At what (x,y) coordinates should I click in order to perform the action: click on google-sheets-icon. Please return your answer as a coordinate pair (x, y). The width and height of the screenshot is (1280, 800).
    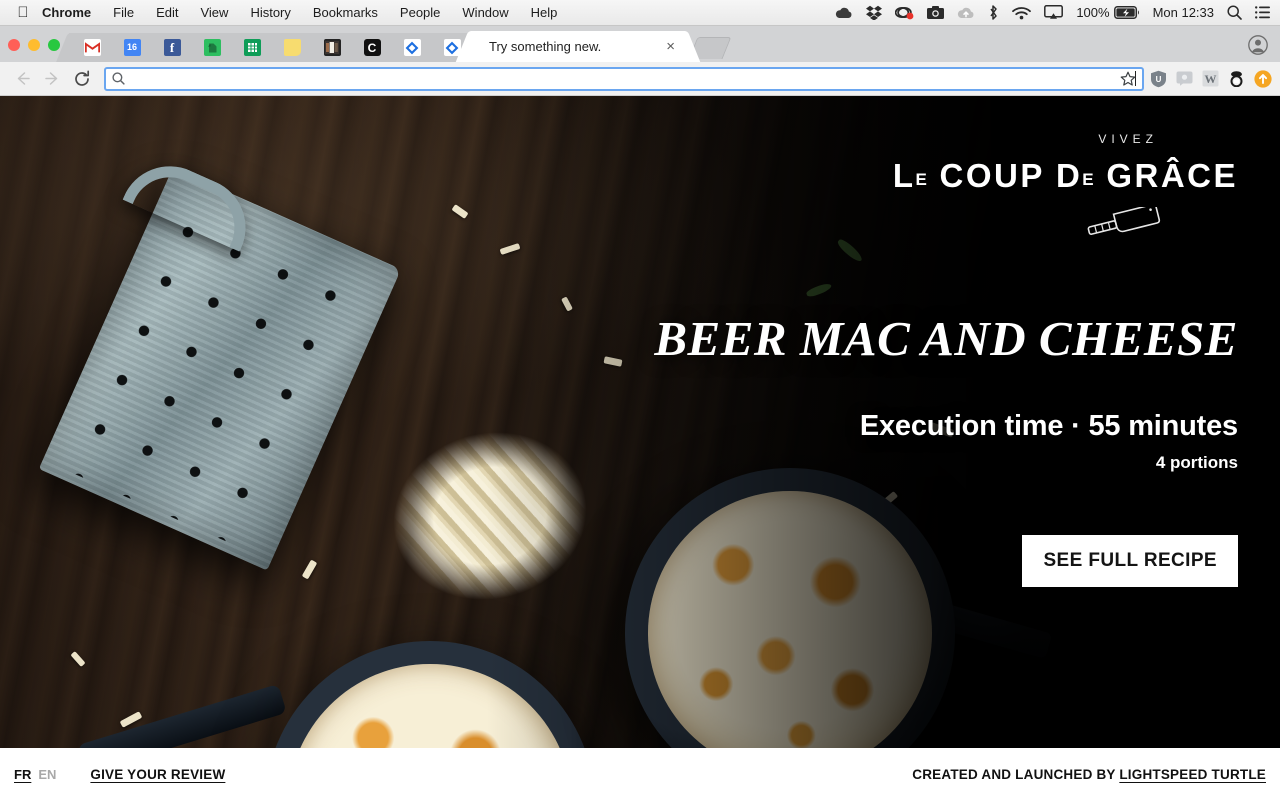
    Looking at the image, I should click on (252, 47).